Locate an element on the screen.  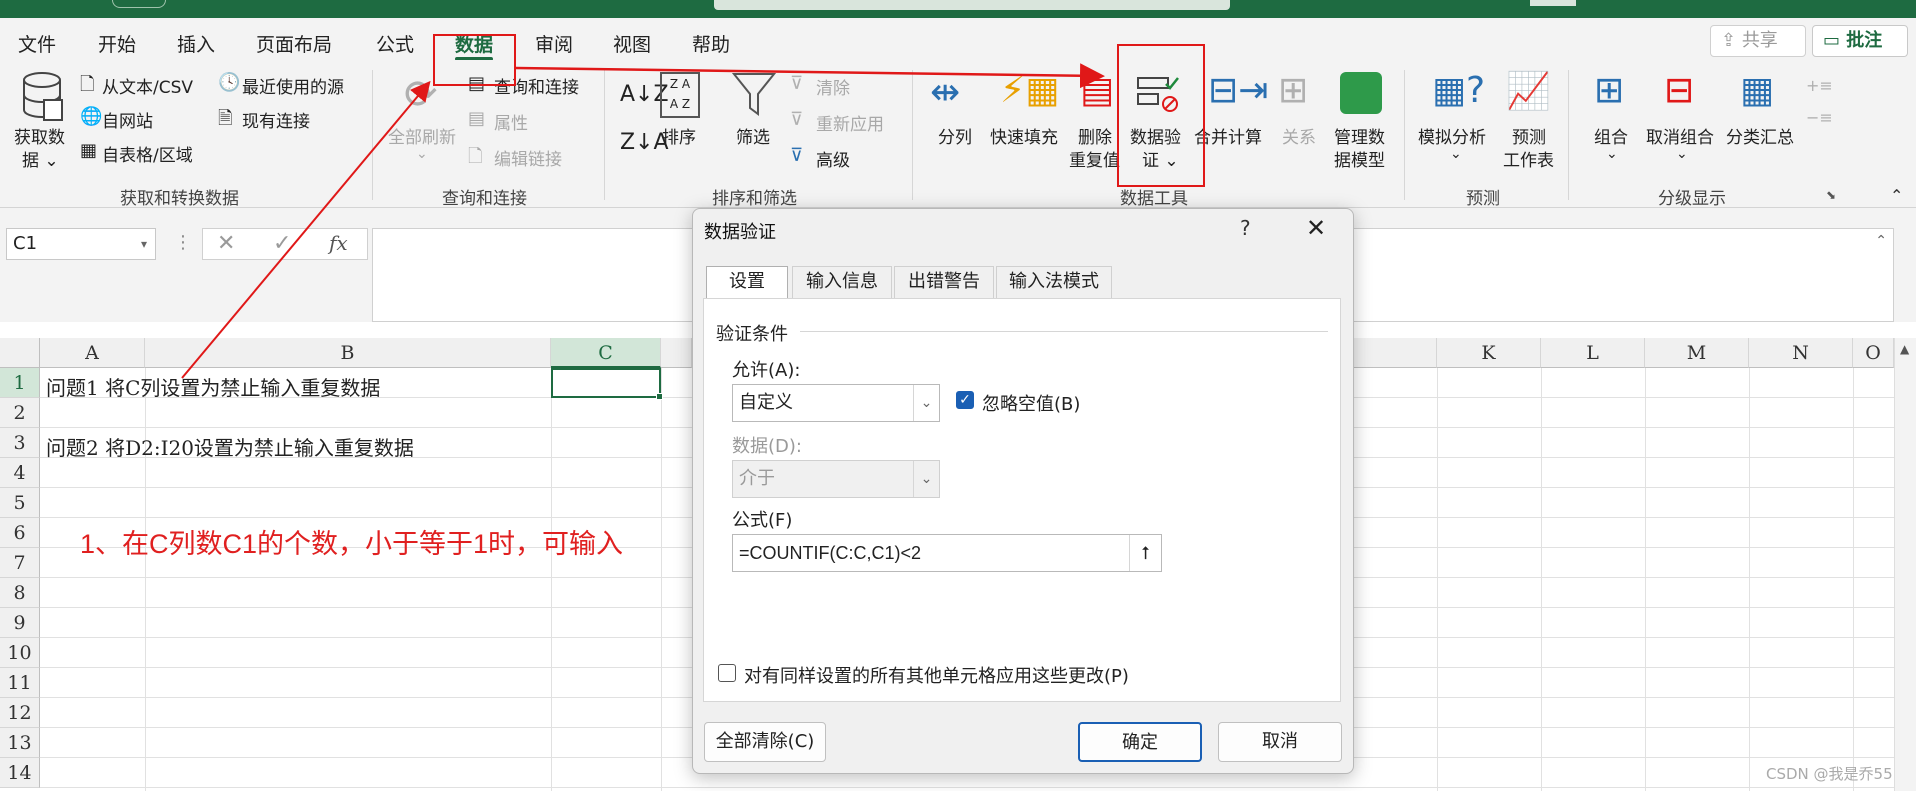
apply-all-checkbox is located at coordinates (727, 673).